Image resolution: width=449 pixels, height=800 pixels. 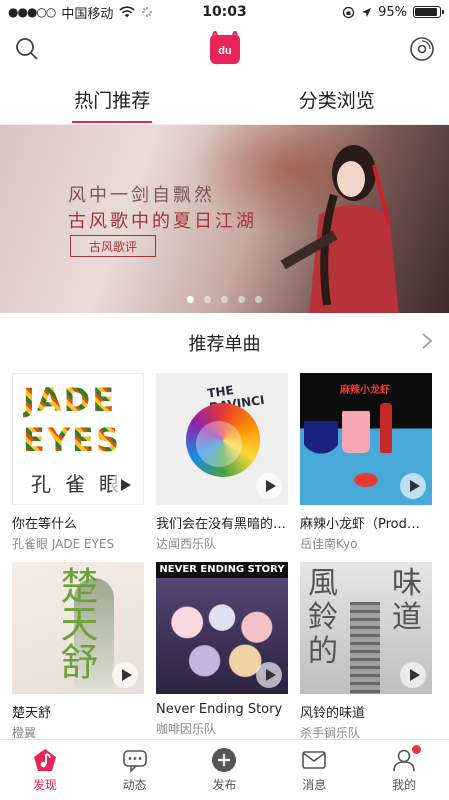 What do you see at coordinates (222, 570) in the screenshot?
I see `cover-title: NEVER ENDING STORY` at bounding box center [222, 570].